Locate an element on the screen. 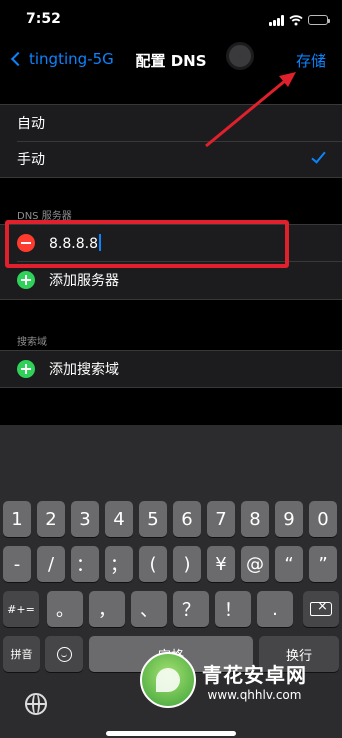 The width and height of the screenshot is (342, 738). search-domains-group: 添加搜索域 is located at coordinates (171, 369).